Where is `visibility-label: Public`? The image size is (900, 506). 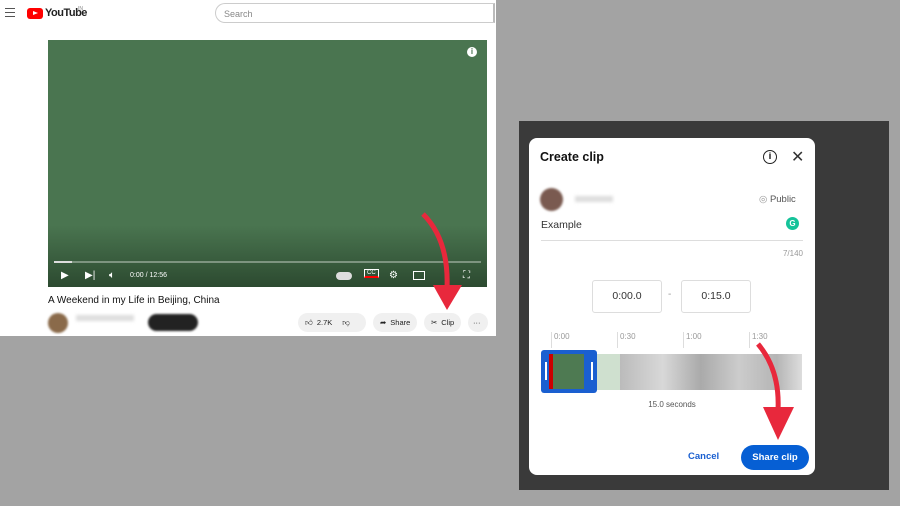 visibility-label: Public is located at coordinates (782, 199).